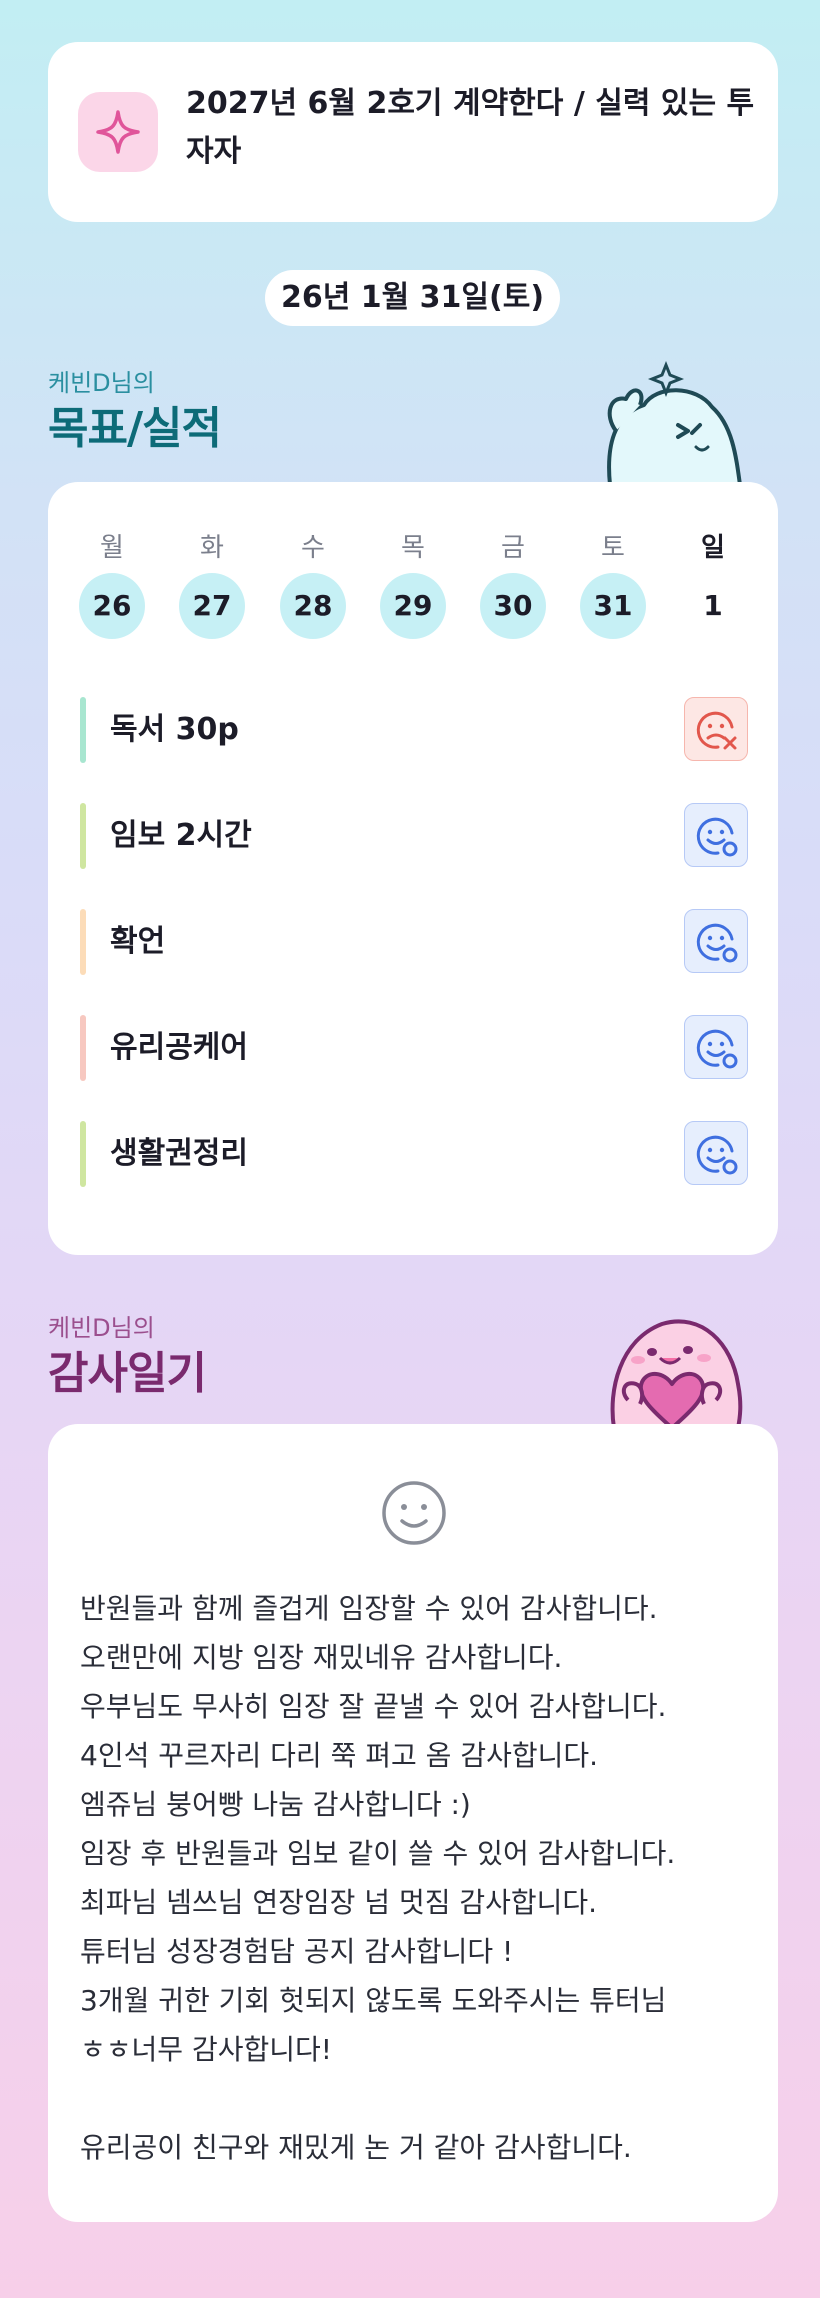 The width and height of the screenshot is (827, 2298). I want to click on gratitude-title: 감사일기, so click(127, 1373).